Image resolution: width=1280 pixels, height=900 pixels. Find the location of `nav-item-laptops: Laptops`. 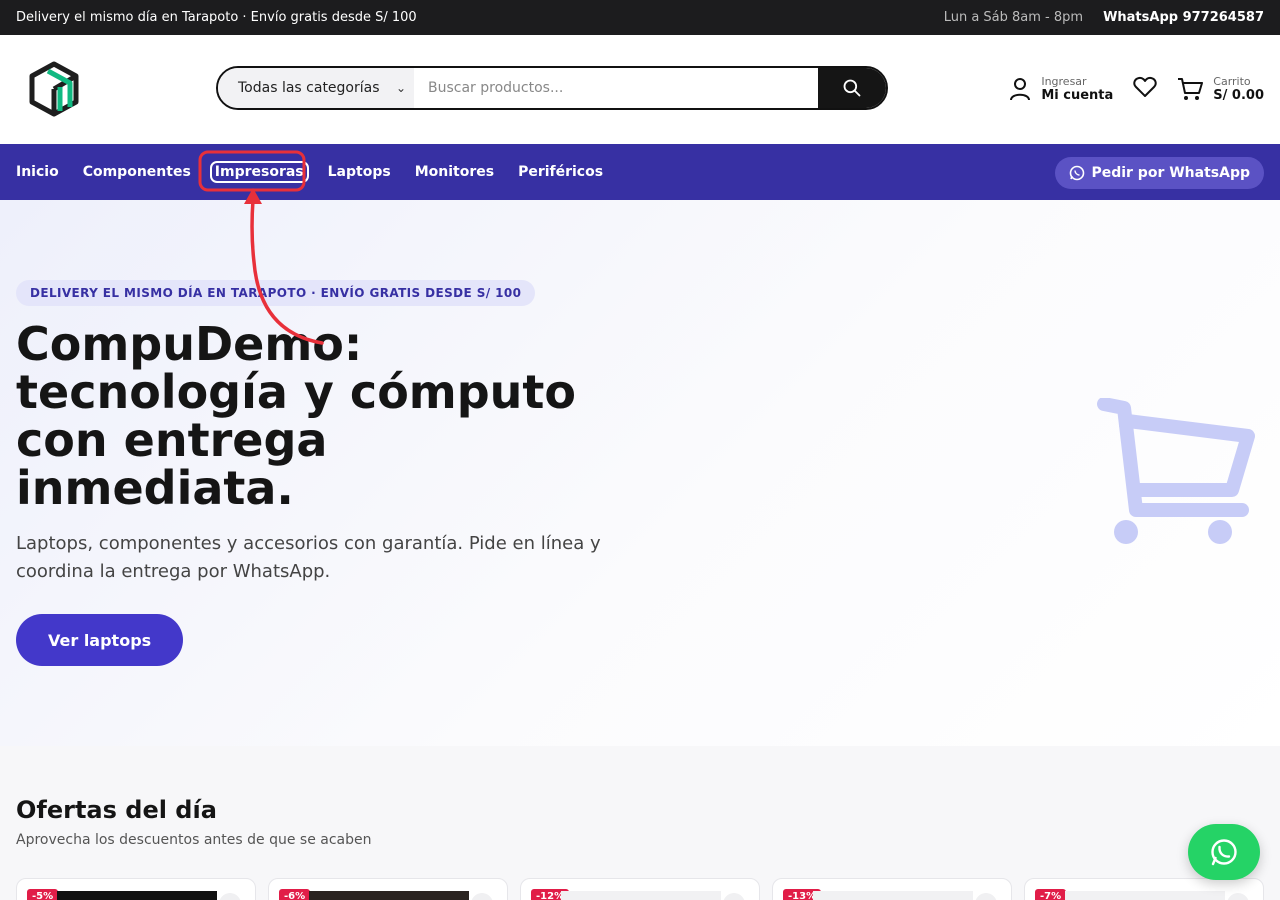

nav-item-laptops: Laptops is located at coordinates (359, 172).